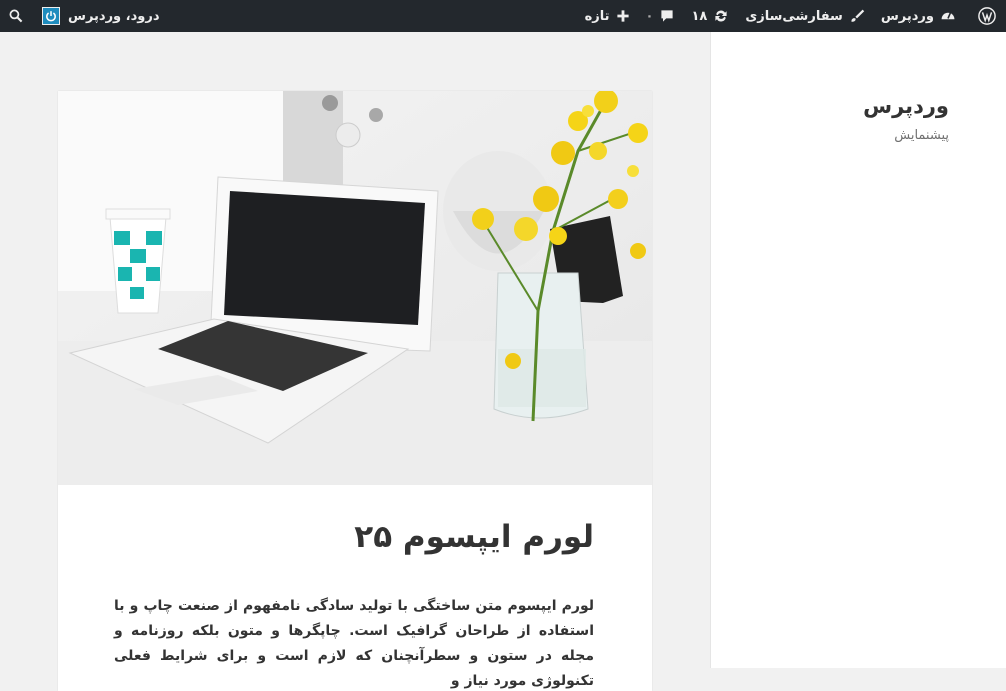 This screenshot has width=1006, height=691. I want to click on greeting-label: درود، وردپرس, so click(114, 16).